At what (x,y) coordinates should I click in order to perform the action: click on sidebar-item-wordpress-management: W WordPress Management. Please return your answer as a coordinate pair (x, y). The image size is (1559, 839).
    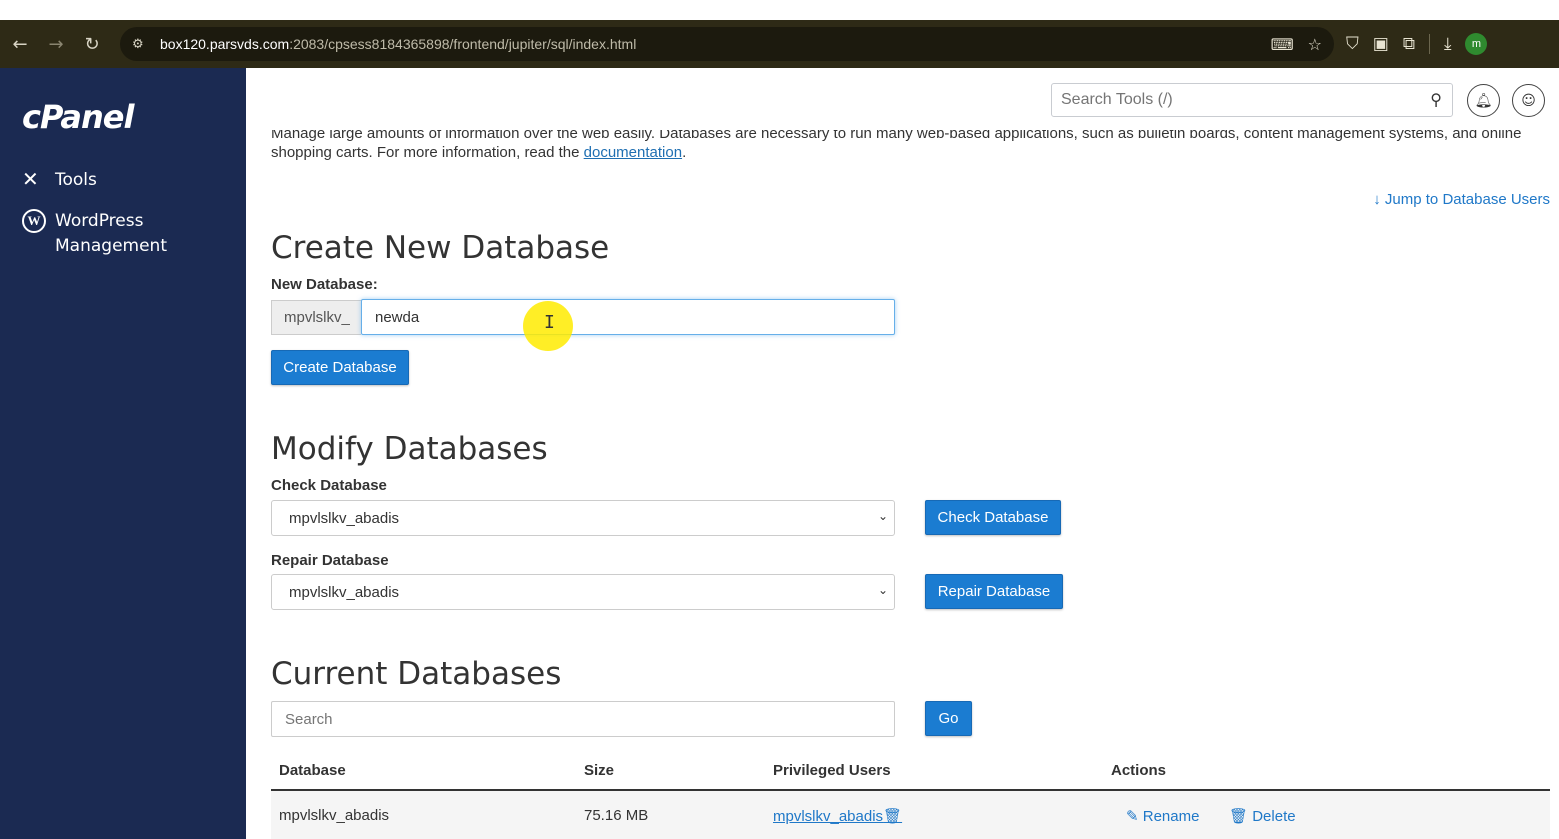
    Looking at the image, I should click on (113, 234).